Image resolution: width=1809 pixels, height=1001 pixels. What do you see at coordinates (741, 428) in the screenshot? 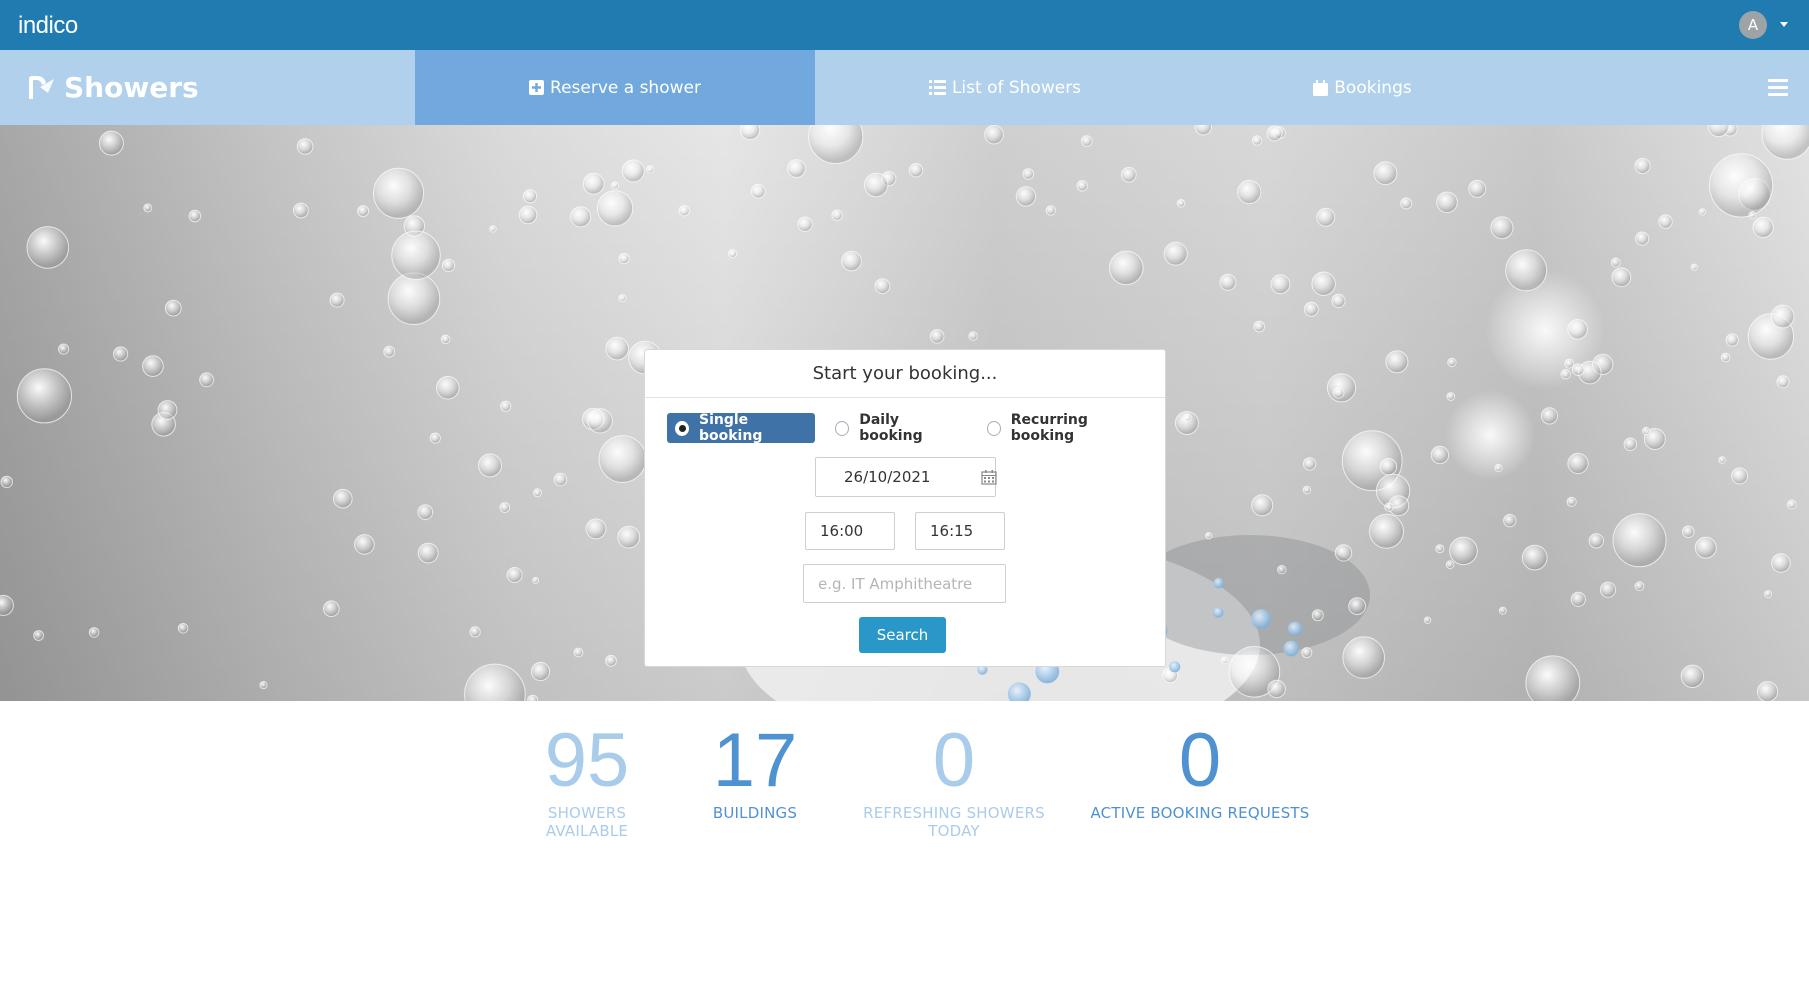
I see `radio-single-booking: Single booking` at bounding box center [741, 428].